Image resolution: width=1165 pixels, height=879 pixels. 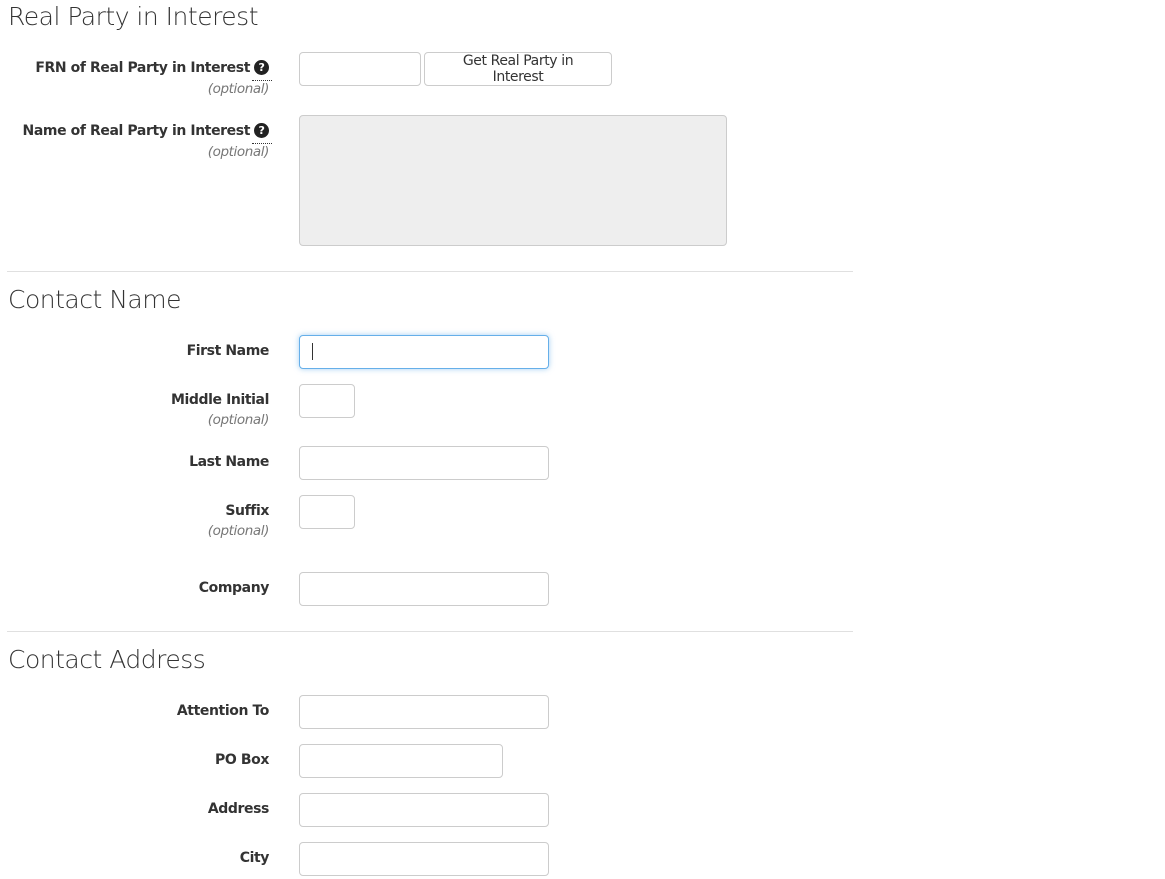 What do you see at coordinates (424, 859) in the screenshot?
I see `city-input` at bounding box center [424, 859].